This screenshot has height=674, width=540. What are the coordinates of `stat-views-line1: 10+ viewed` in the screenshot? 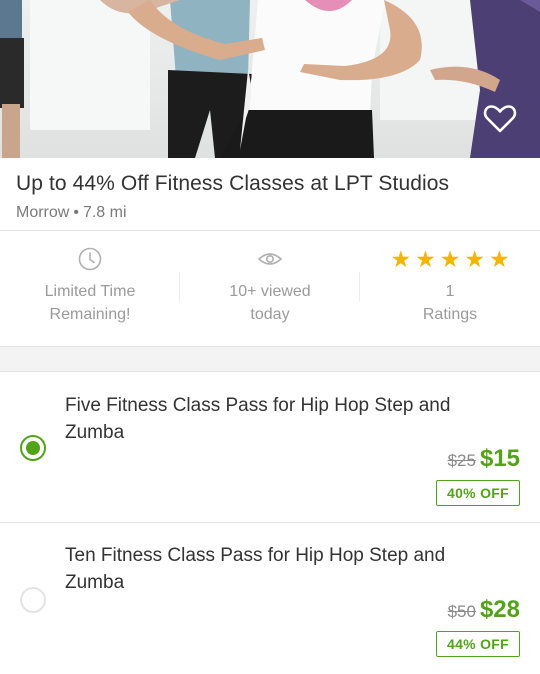 It's located at (270, 291).